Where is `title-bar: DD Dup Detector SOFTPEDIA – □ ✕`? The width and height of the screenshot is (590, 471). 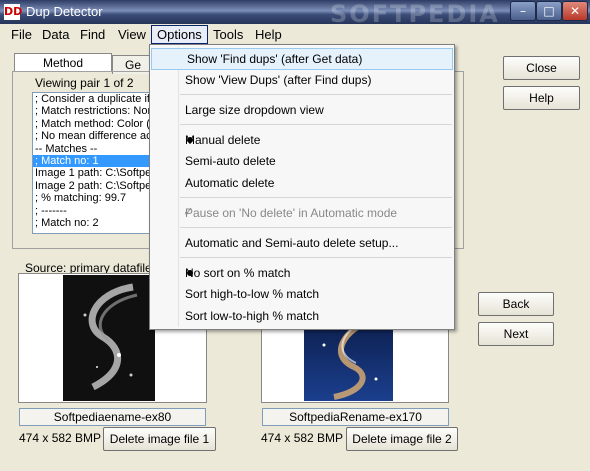
title-bar: DD Dup Detector SOFTPEDIA – □ ✕ is located at coordinates (295, 14).